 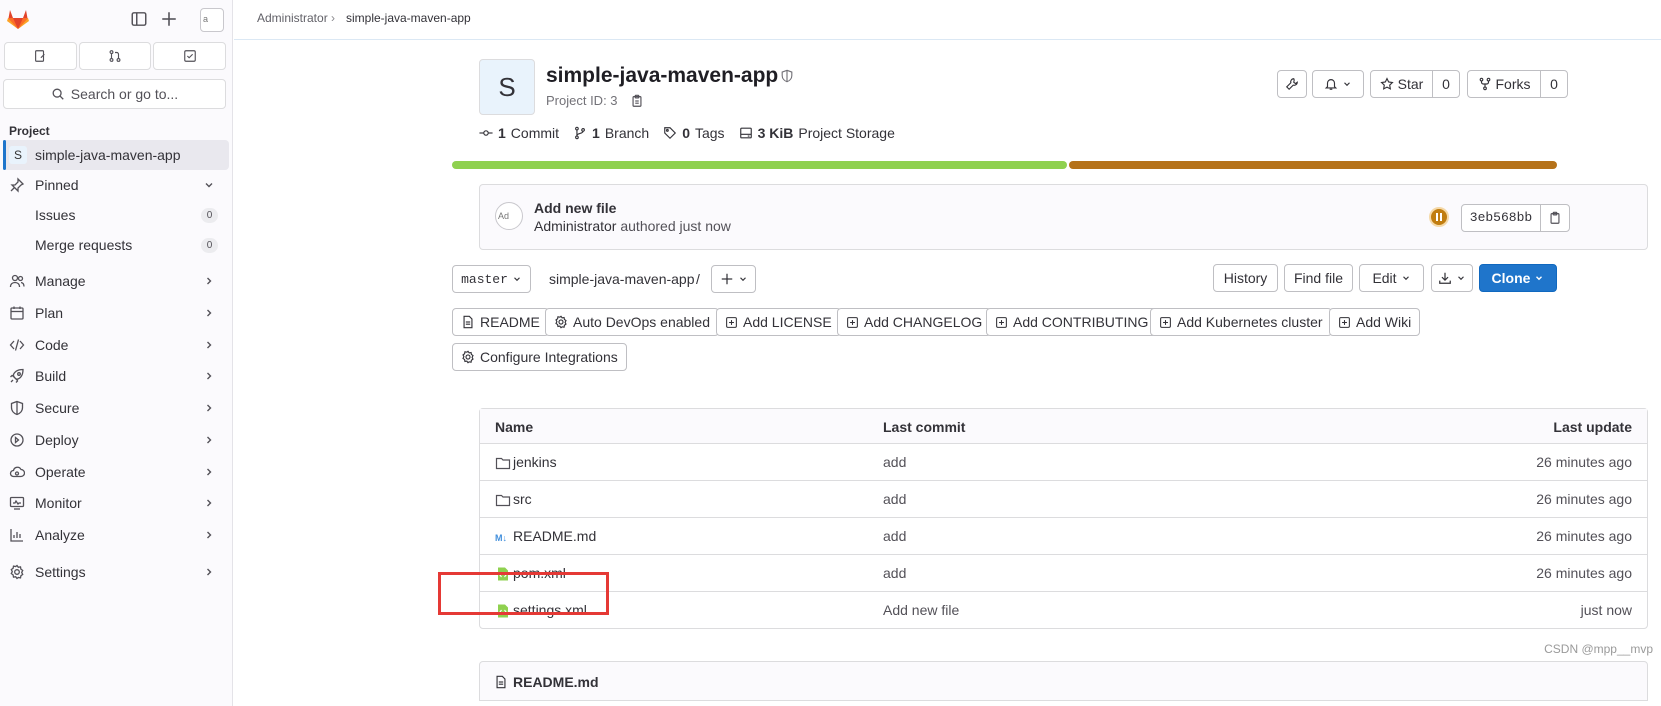 I want to click on active-indicator, so click(x=4, y=155).